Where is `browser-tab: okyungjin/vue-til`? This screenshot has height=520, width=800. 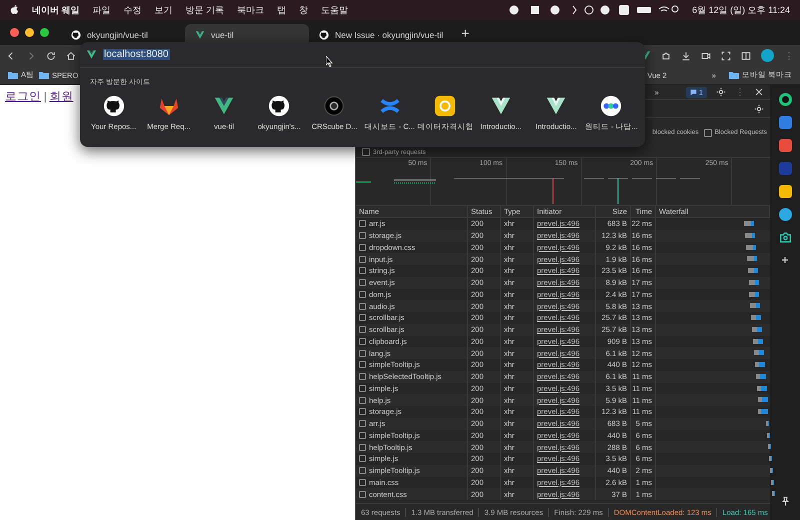
browser-tab: okyungjin/vue-til is located at coordinates (123, 34).